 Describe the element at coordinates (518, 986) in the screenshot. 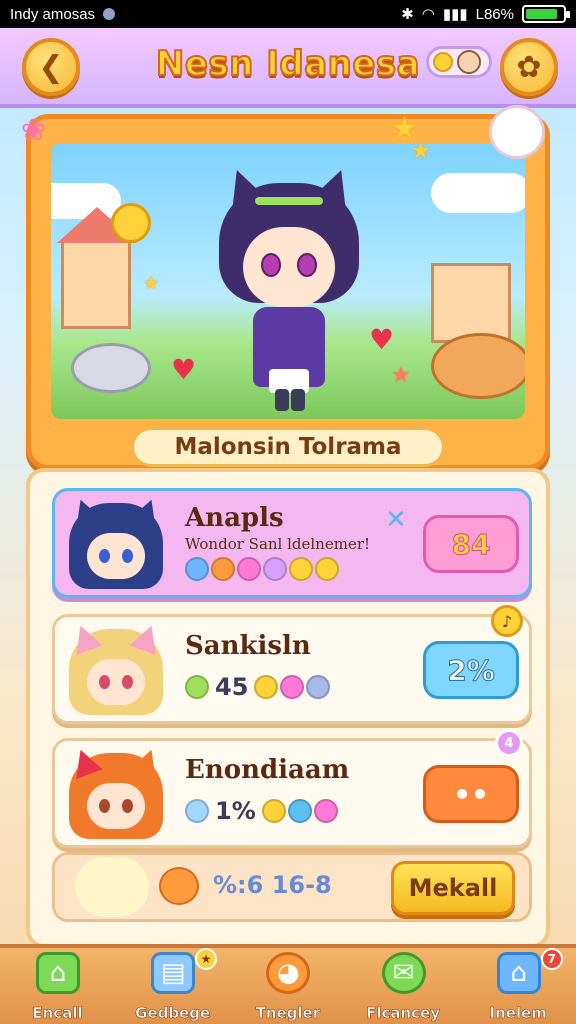

I see `nav-item-house: ⌂ 7 Inelem` at that location.